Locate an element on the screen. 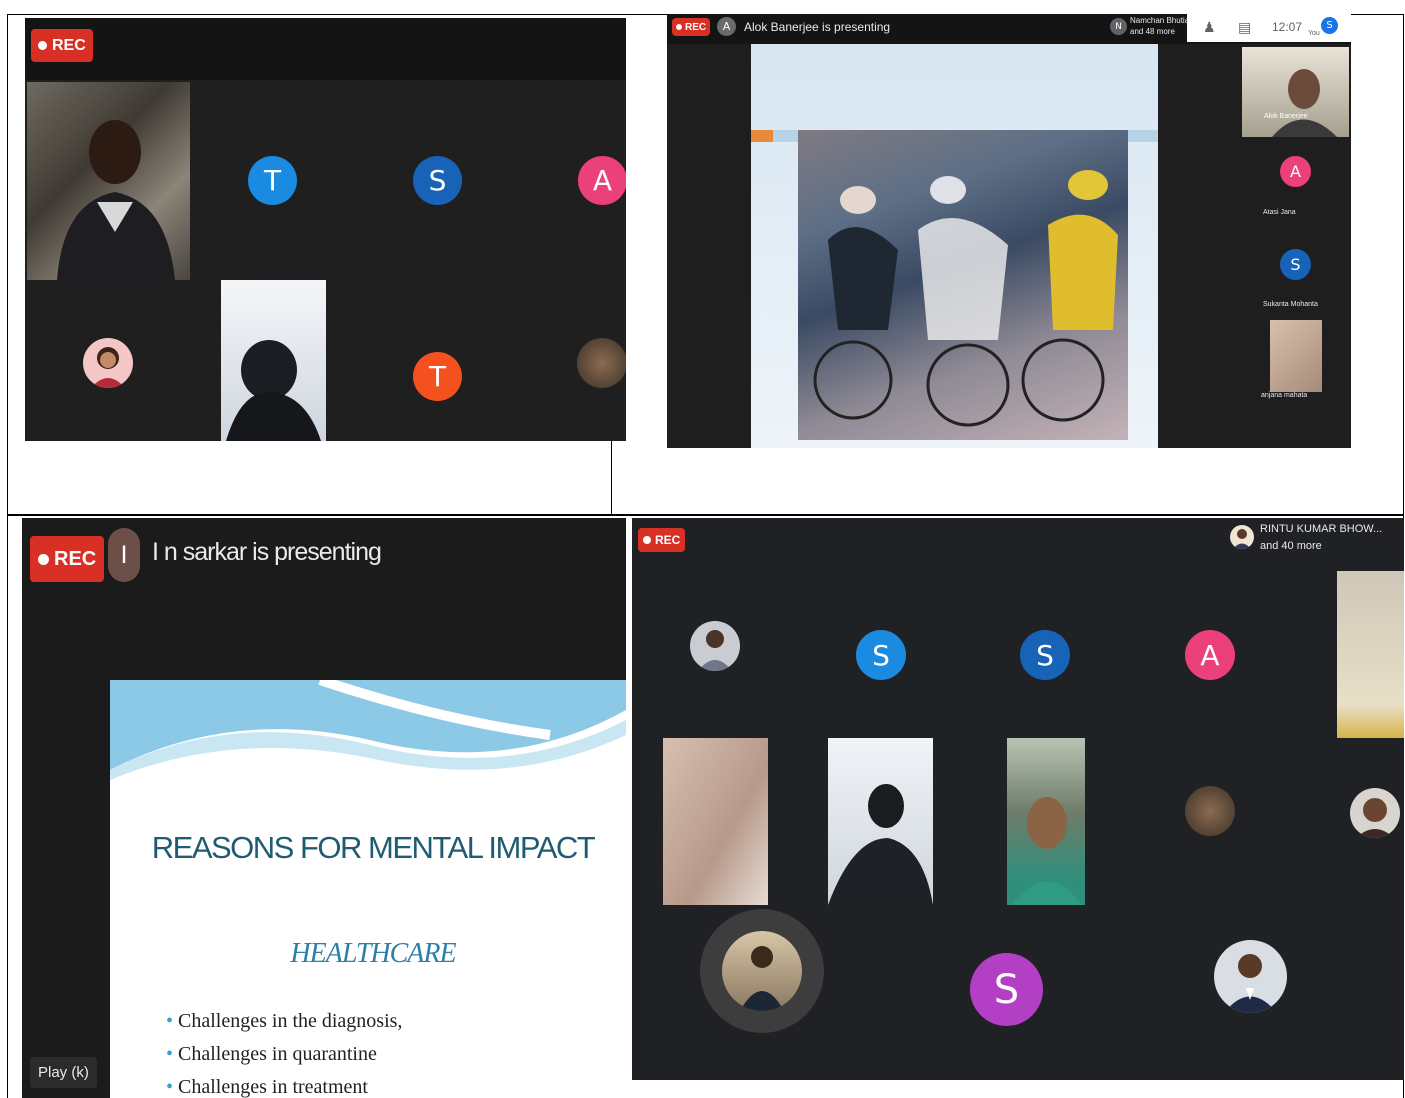 The height and width of the screenshot is (1098, 1405). presenting-status: Alok Banerjee is presenting is located at coordinates (817, 27).